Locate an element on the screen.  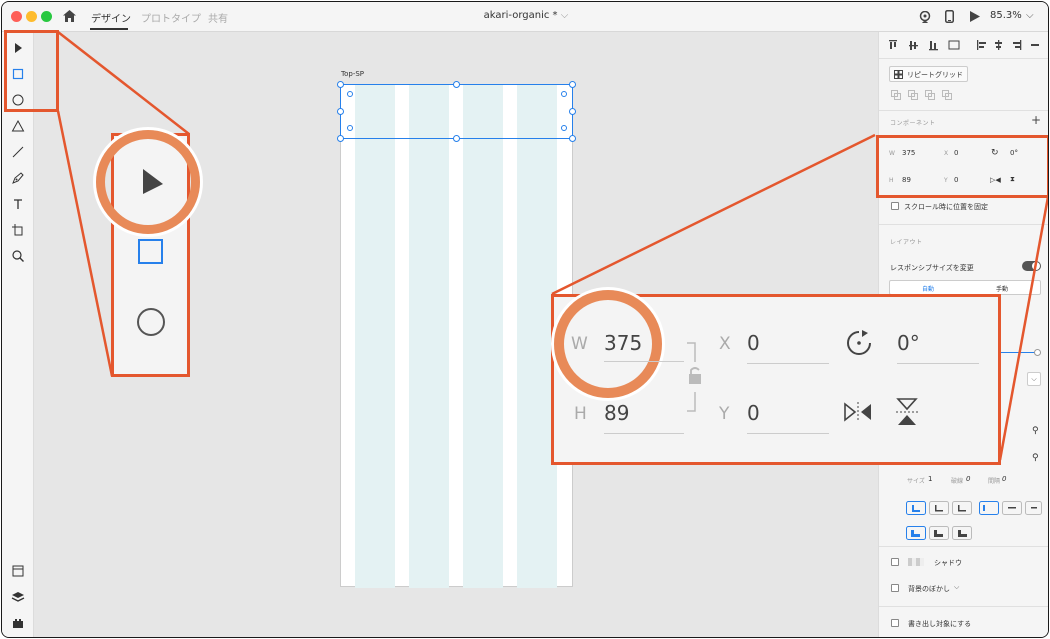
select-tool-icon is located at coordinates (153, 181).